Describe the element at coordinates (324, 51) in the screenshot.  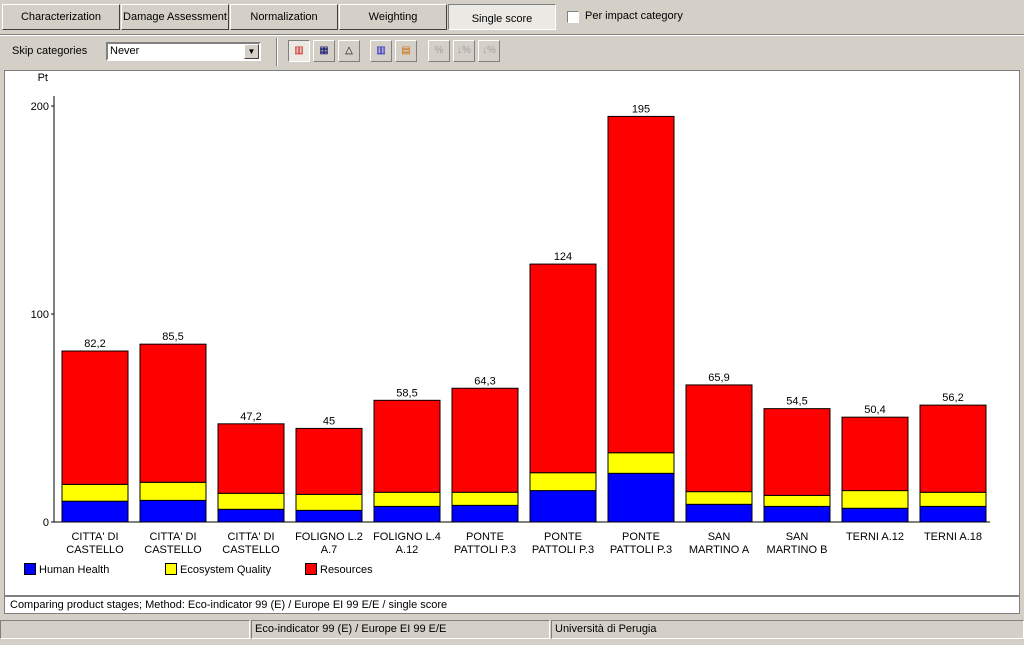
I see `table-icon: ▦` at that location.